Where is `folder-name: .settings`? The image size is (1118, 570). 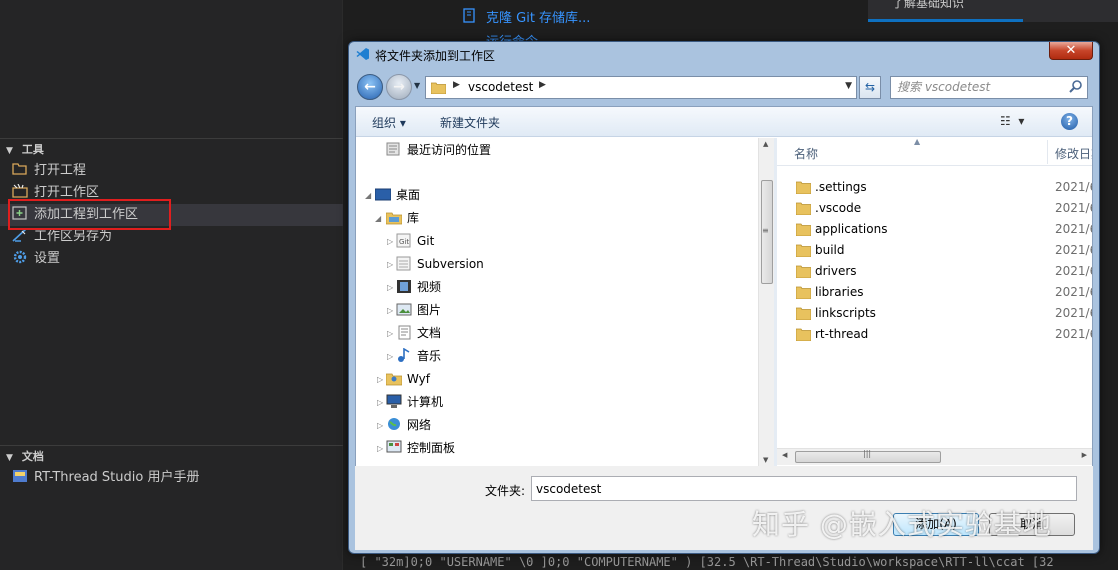 folder-name: .settings is located at coordinates (841, 187).